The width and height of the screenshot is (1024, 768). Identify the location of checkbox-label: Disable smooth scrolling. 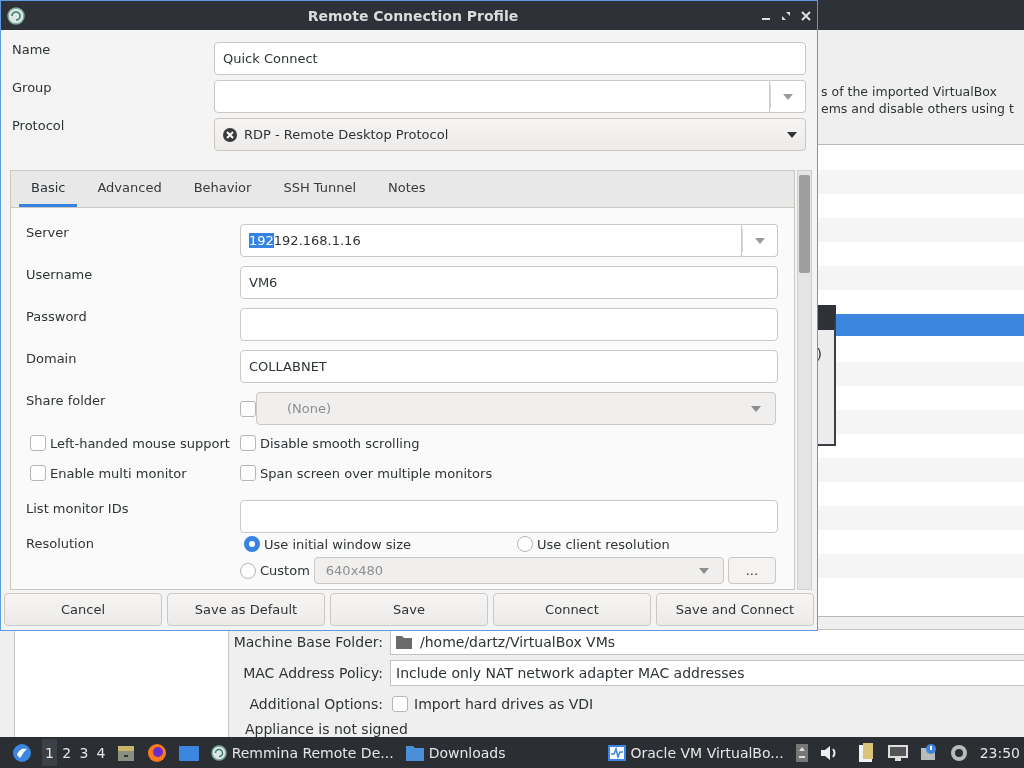
(340, 443).